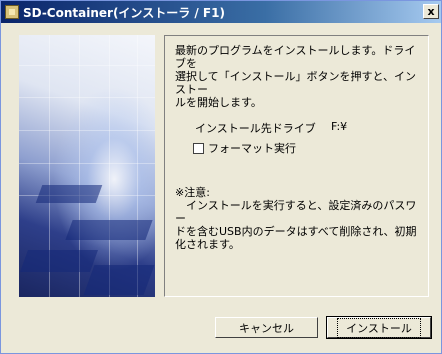  I want to click on cancel-label: キャンセル, so click(266, 328).